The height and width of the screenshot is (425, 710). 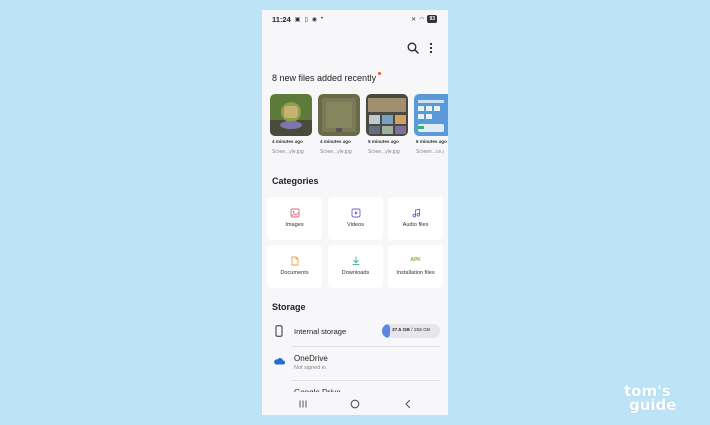 I want to click on home-icon, so click(x=355, y=404).